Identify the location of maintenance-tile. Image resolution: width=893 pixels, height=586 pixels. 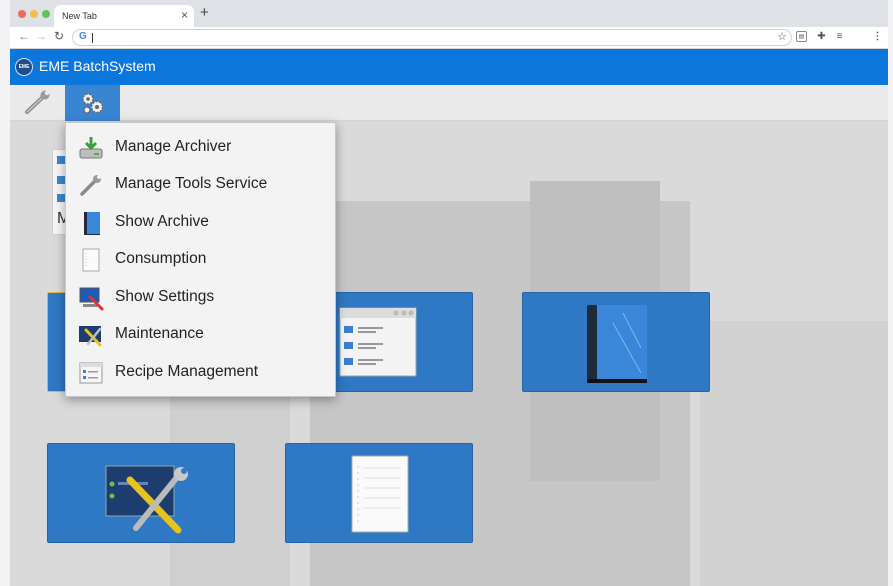
(141, 493).